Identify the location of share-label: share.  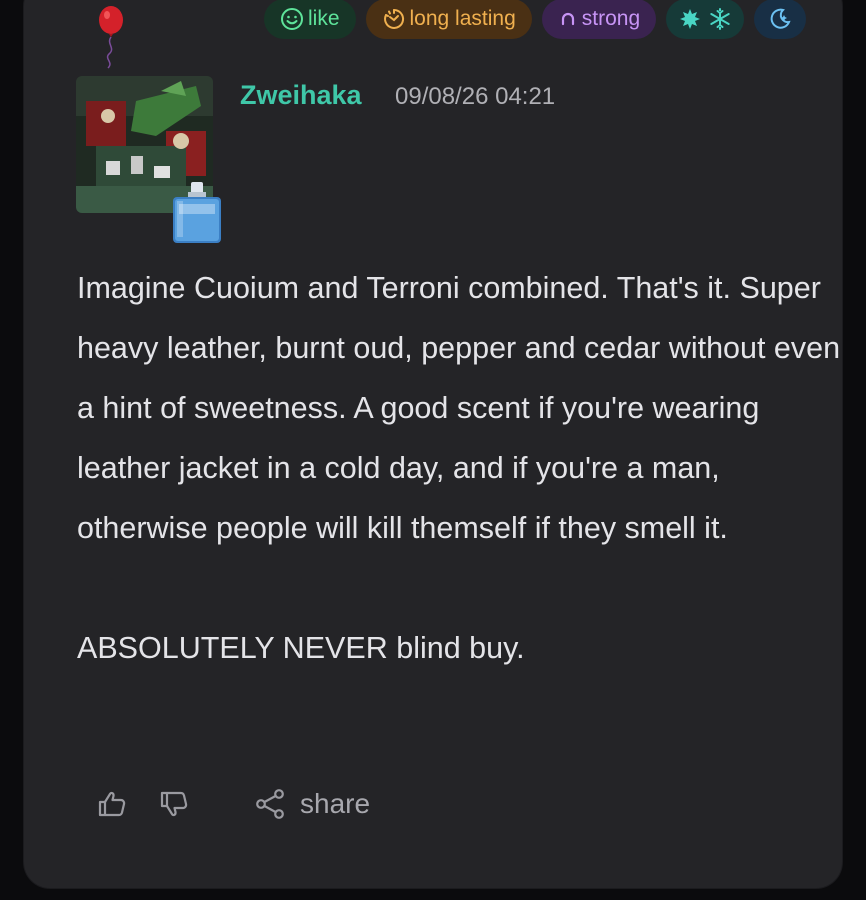
(335, 803).